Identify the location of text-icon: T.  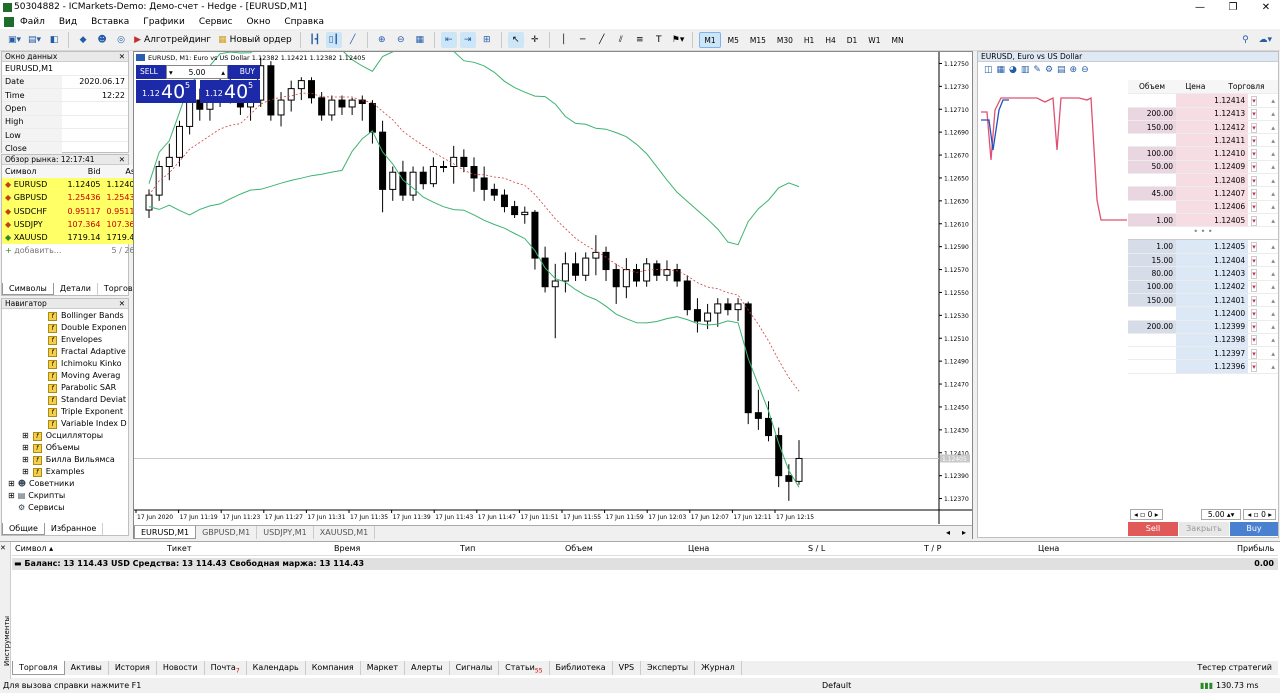
(659, 40).